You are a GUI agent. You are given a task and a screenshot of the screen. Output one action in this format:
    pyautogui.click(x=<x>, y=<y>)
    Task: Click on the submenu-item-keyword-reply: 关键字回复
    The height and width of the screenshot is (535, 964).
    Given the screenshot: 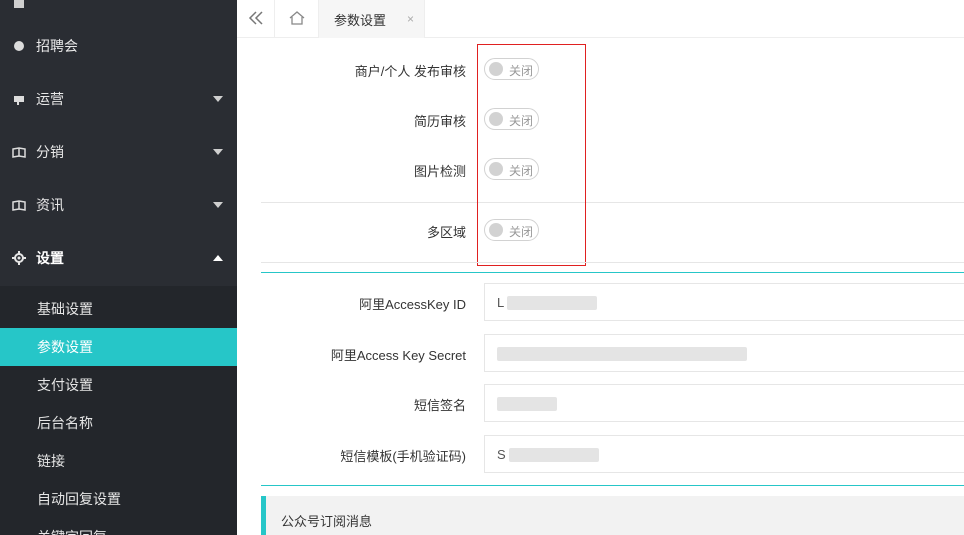 What is the action you would take?
    pyautogui.click(x=118, y=526)
    